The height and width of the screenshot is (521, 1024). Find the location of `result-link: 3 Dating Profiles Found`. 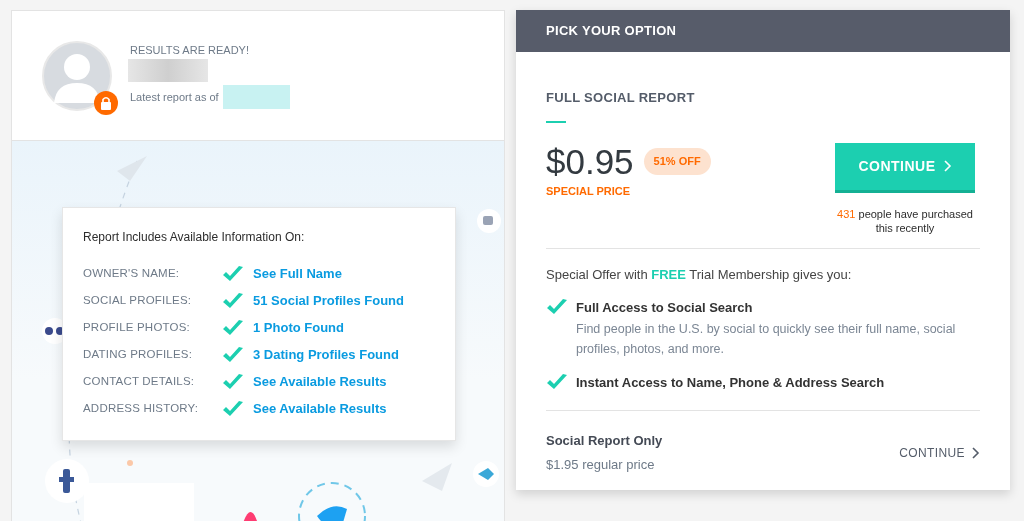

result-link: 3 Dating Profiles Found is located at coordinates (326, 354).